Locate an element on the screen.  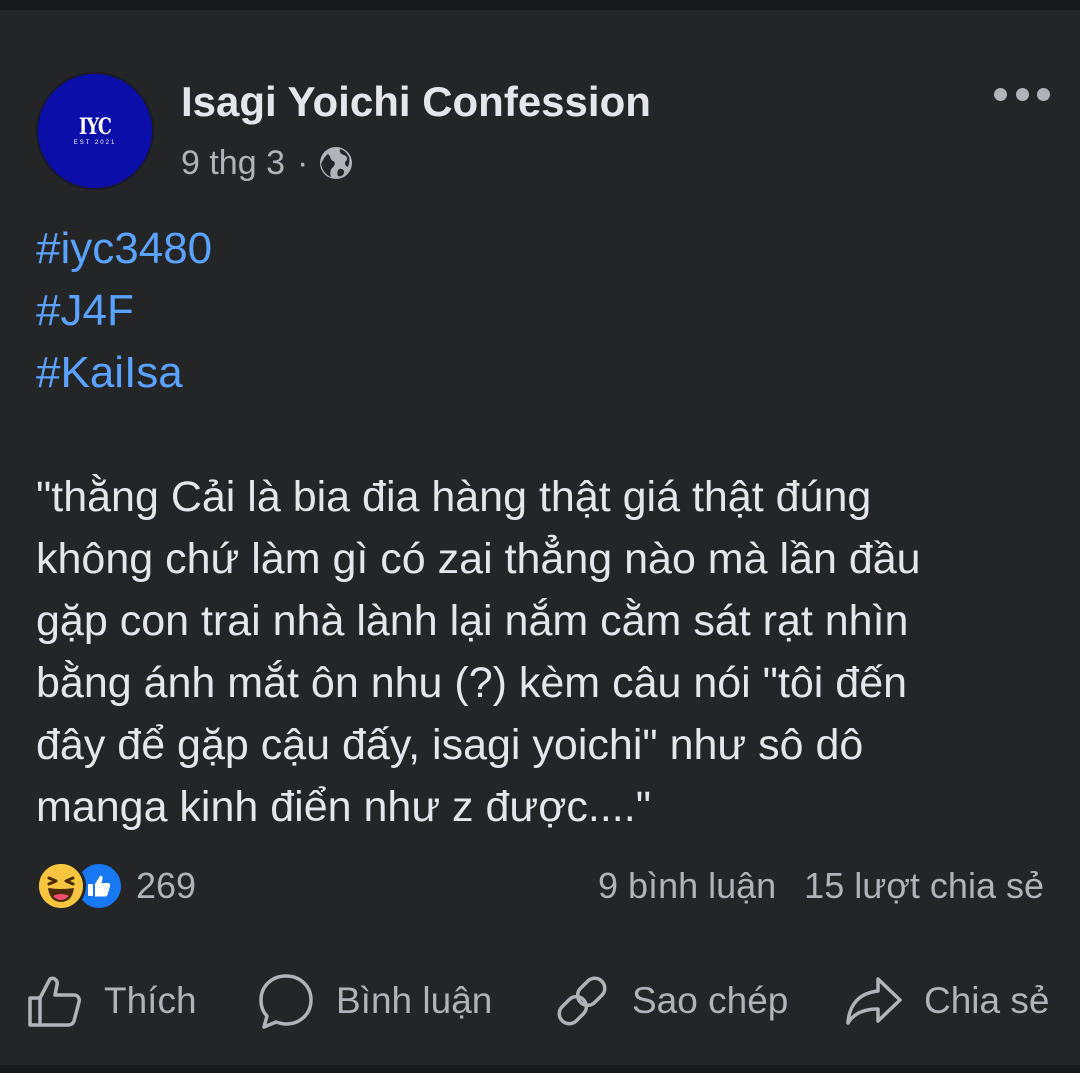
hashtag-link: #J4F is located at coordinates (124, 311).